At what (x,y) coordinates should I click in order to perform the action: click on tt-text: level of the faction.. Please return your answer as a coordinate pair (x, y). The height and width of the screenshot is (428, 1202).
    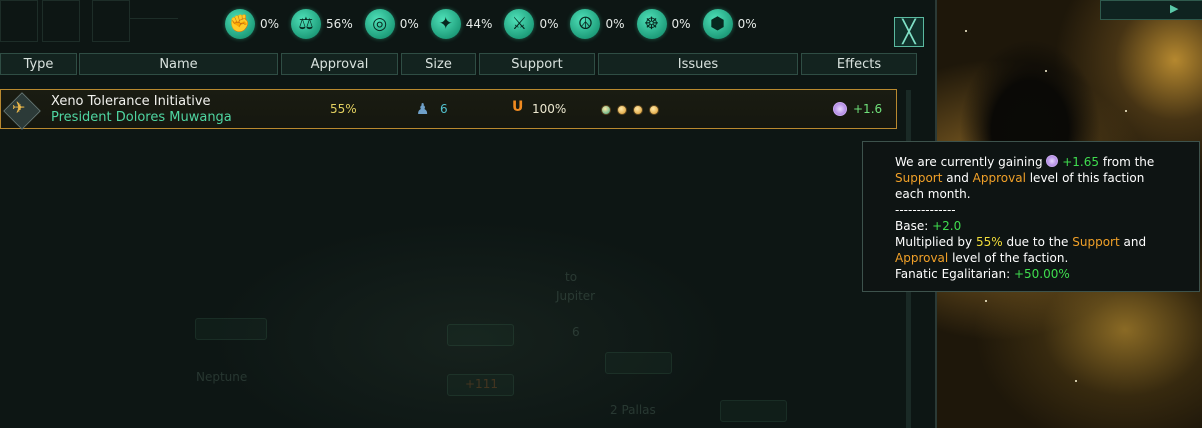
    Looking at the image, I should click on (1008, 258).